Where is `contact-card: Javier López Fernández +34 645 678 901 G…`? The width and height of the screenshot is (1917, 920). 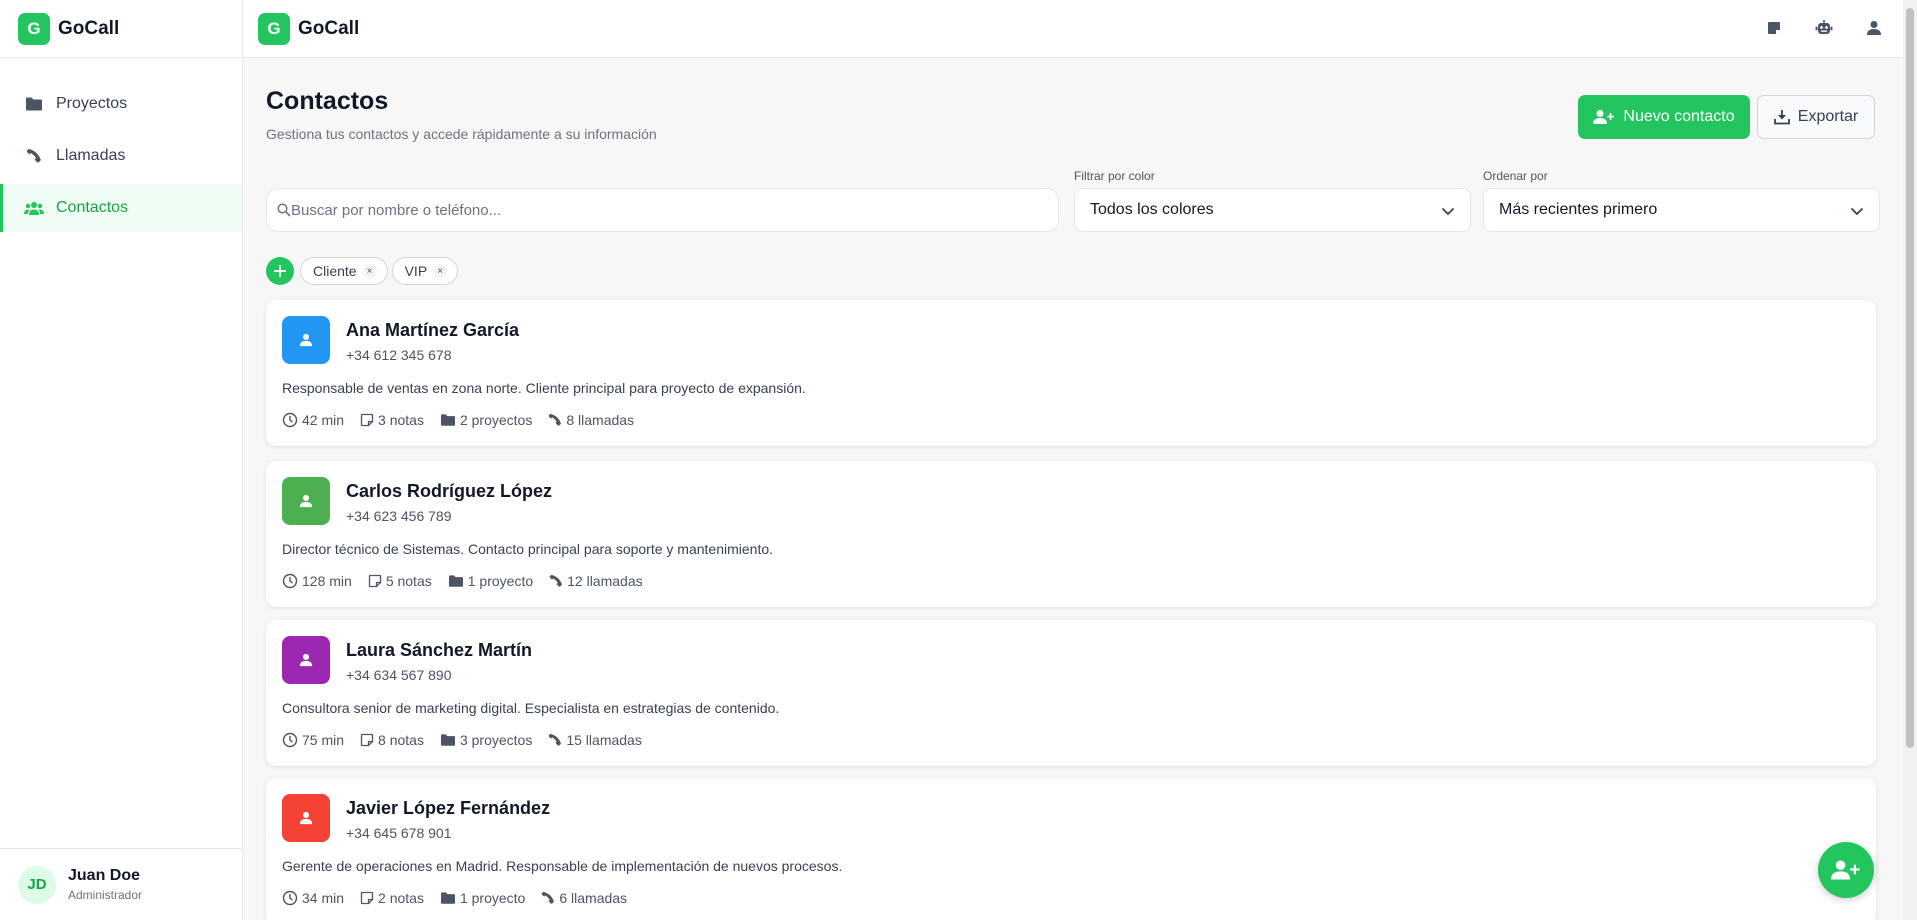
contact-card: Javier López Fernández +34 645 678 901 G… is located at coordinates (1071, 849).